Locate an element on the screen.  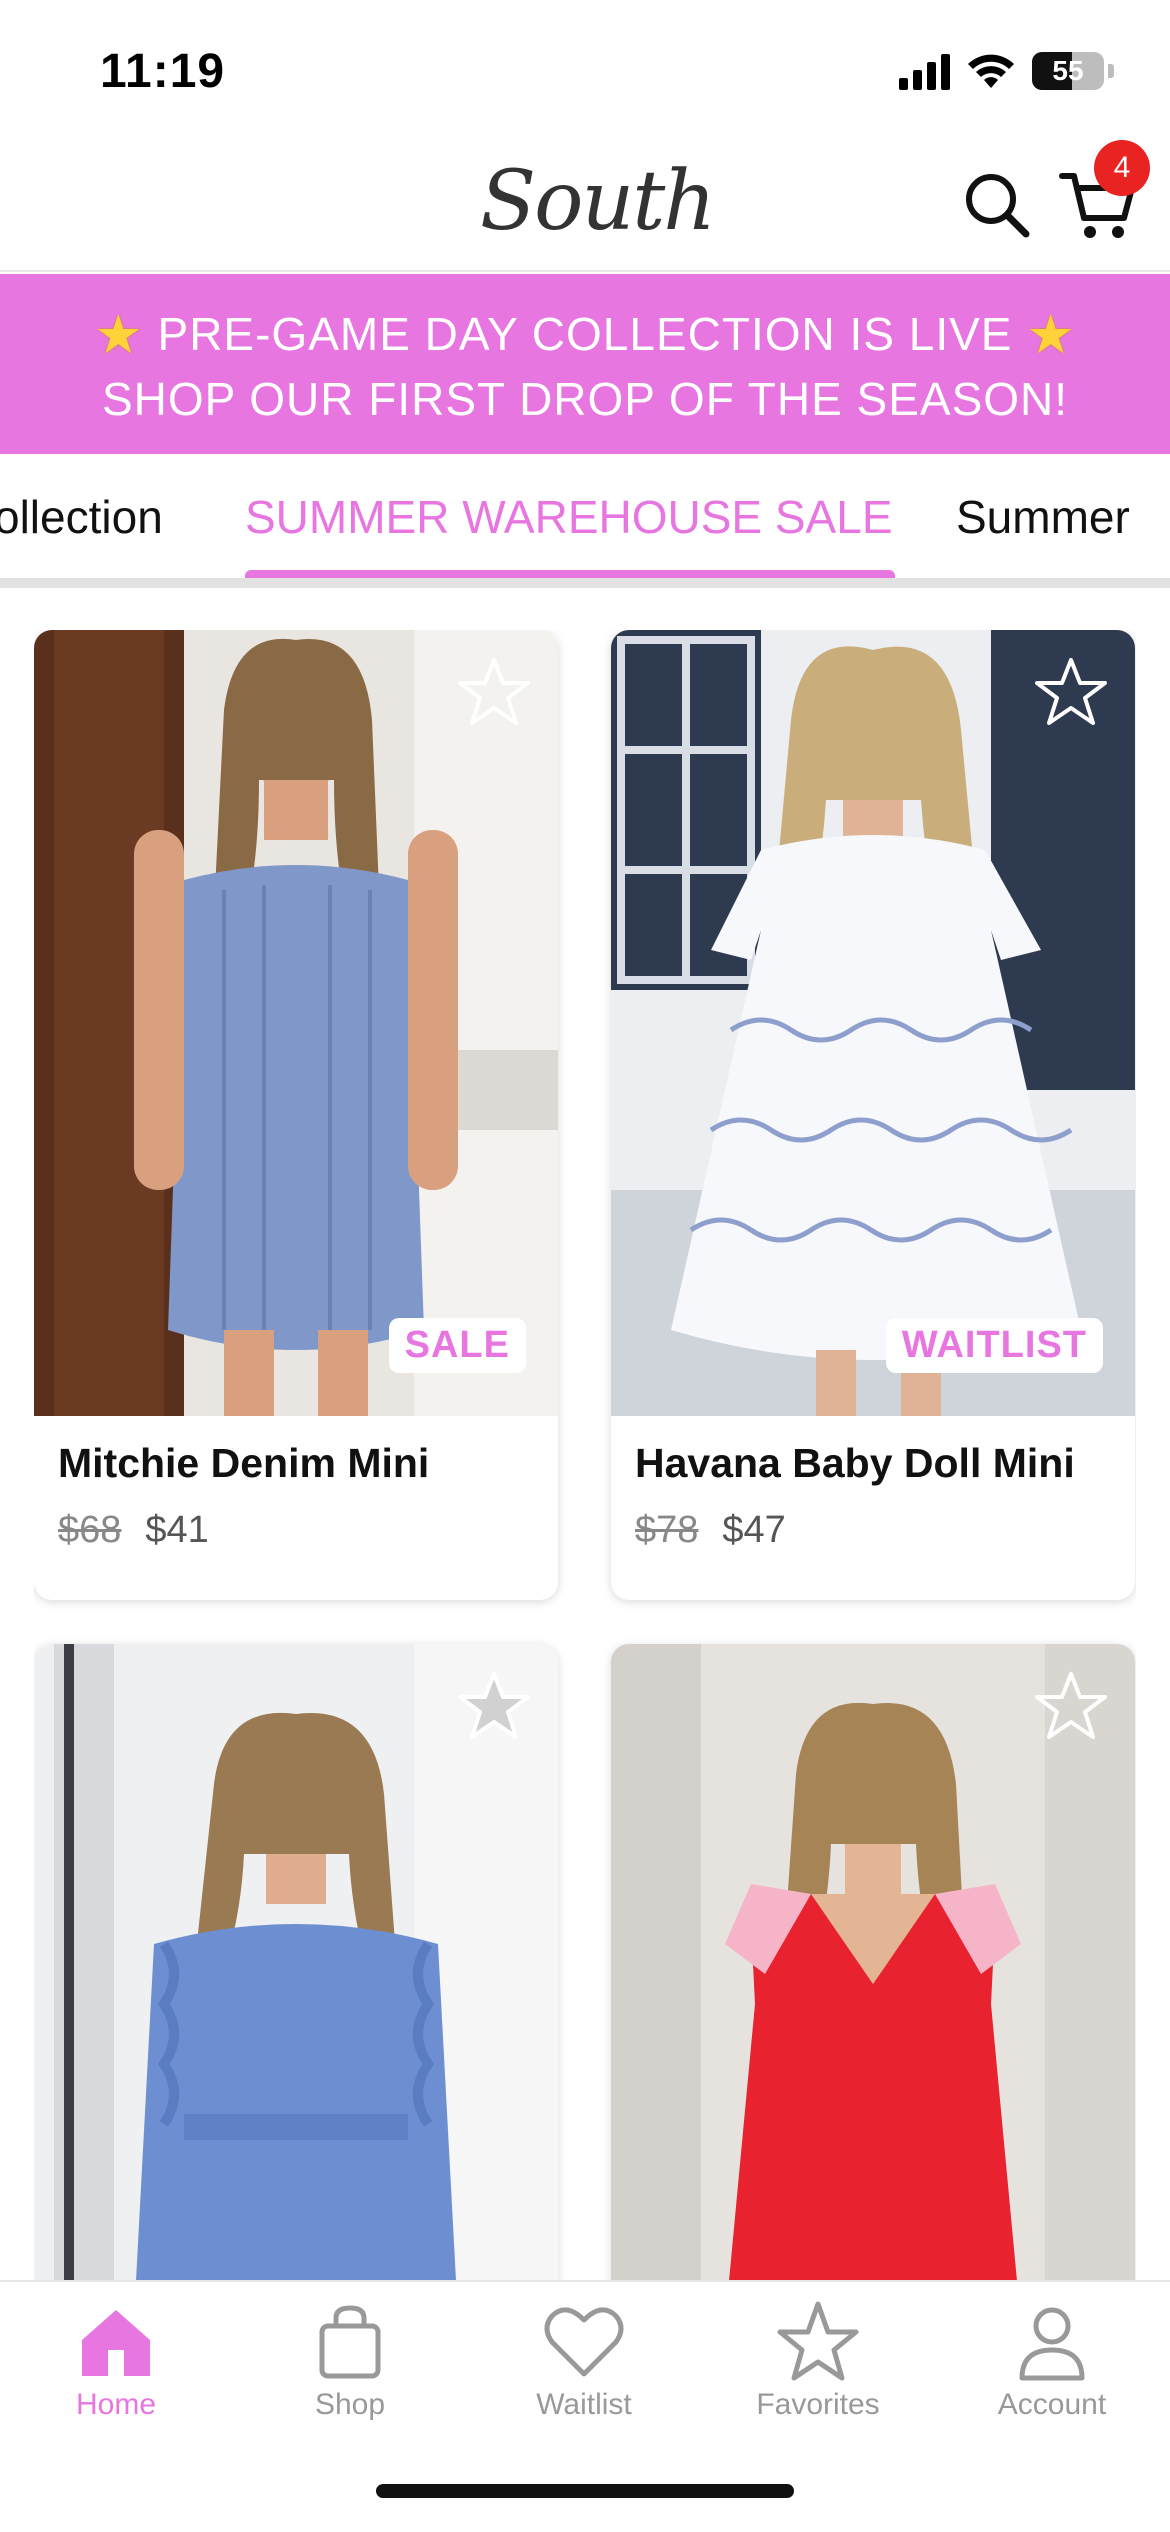
sale-price: $41 is located at coordinates (177, 1530).